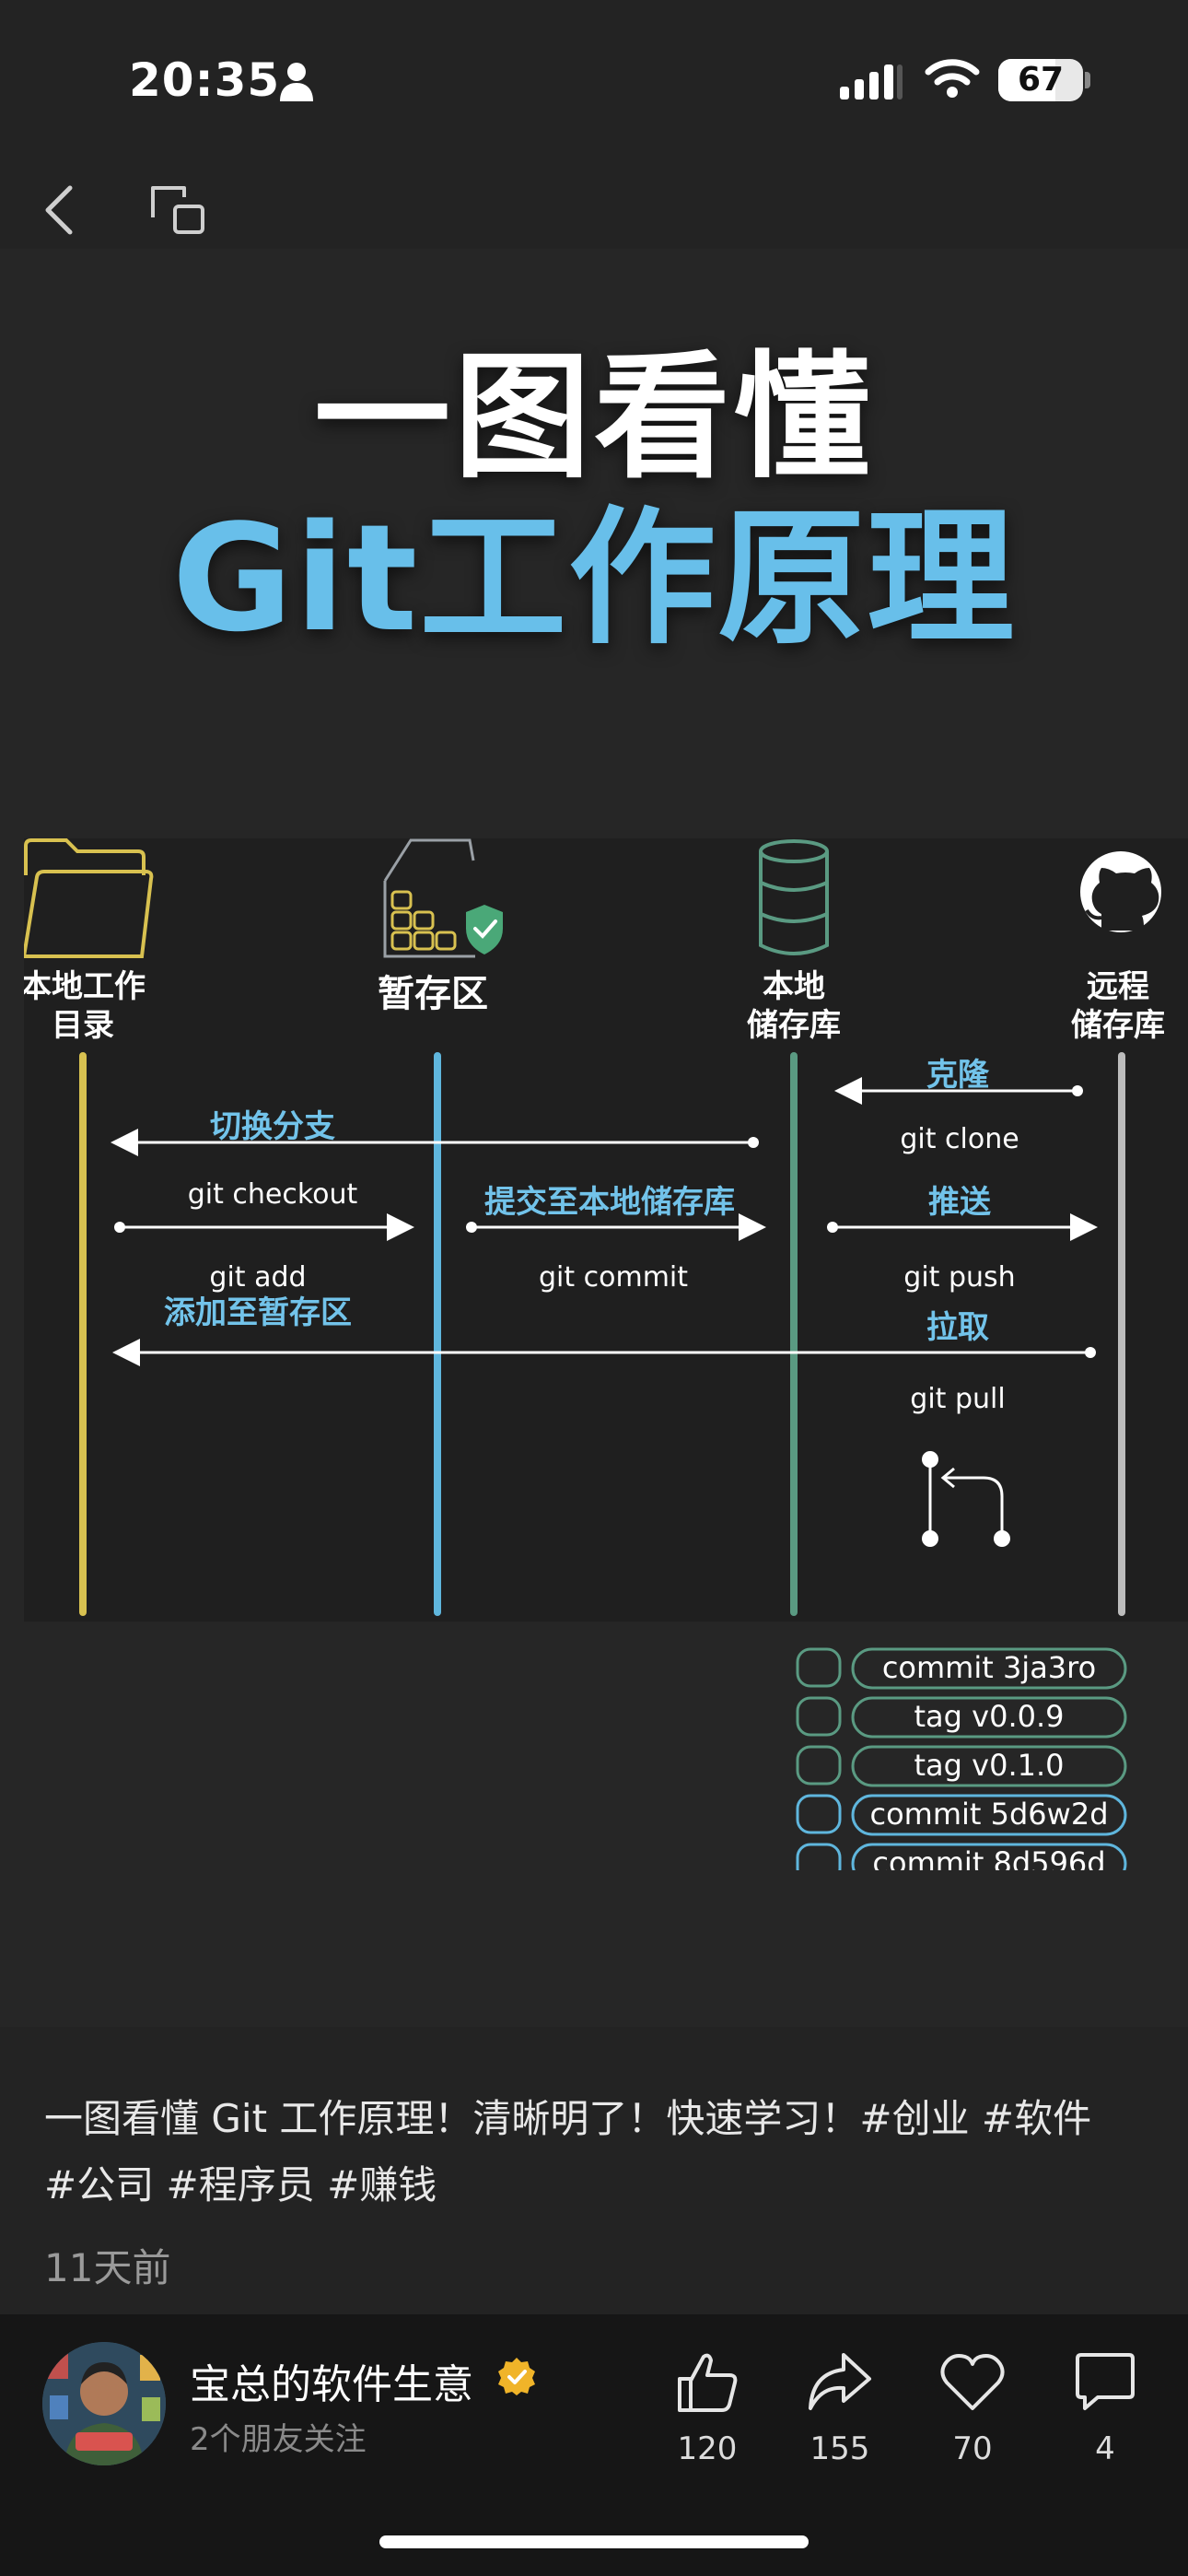 This screenshot has height=2576, width=1188. Describe the element at coordinates (989, 1667) in the screenshot. I see `history-entry-label: commit 3ja3ro` at that location.